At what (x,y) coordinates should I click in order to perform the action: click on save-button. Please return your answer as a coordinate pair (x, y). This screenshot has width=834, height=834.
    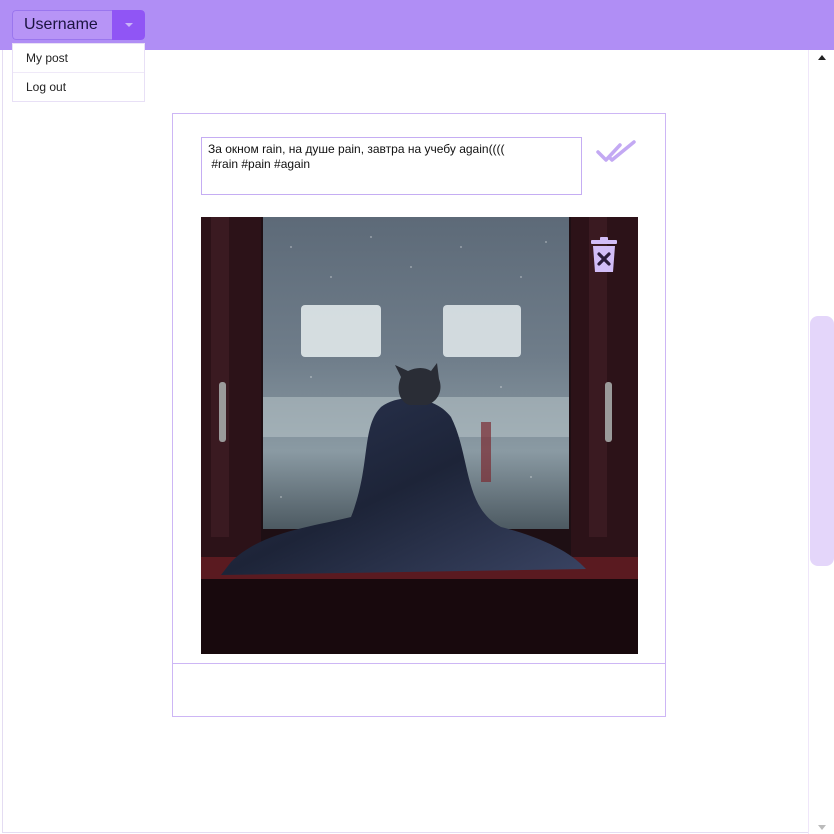
    Looking at the image, I should click on (617, 152).